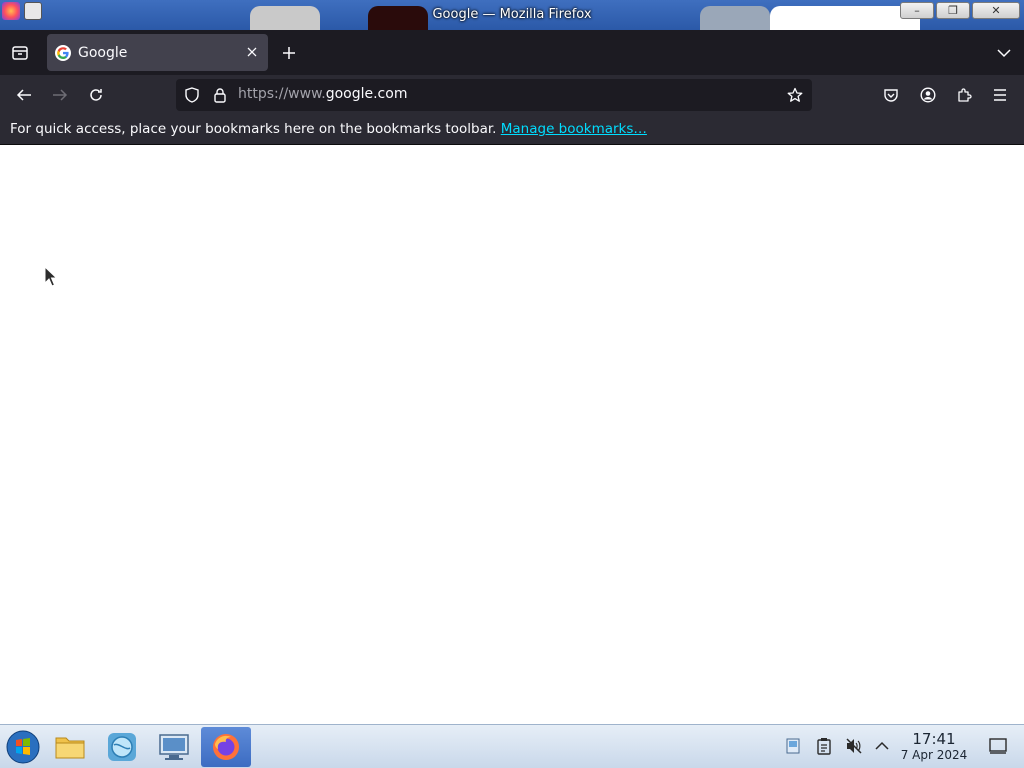 This screenshot has width=1024, height=768. What do you see at coordinates (854, 746) in the screenshot?
I see `volume-muted-icon` at bounding box center [854, 746].